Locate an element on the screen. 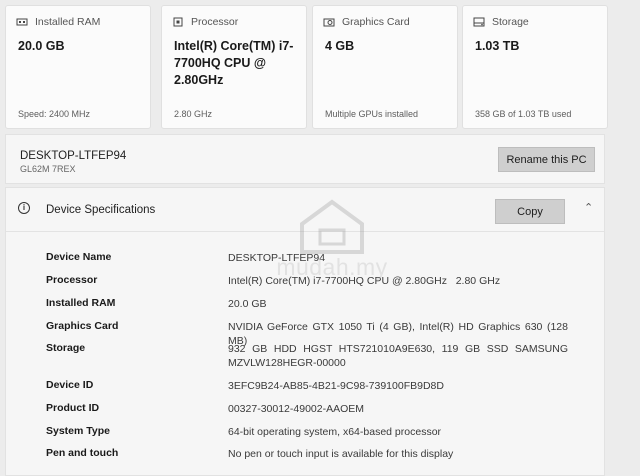 This screenshot has height=476, width=640. card-subtext: 358 GB of 1.03 TB used is located at coordinates (523, 114).